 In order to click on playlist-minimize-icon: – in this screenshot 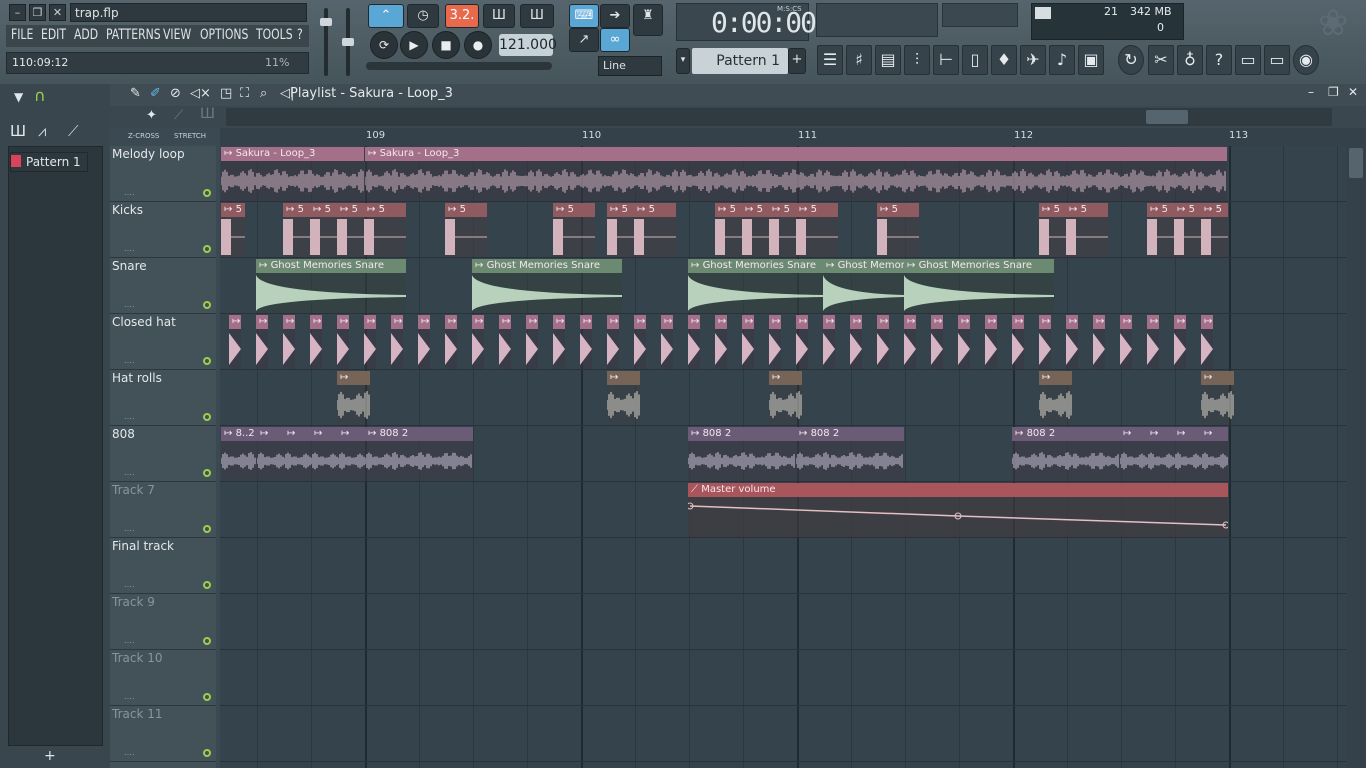, I will do `click(1311, 92)`.